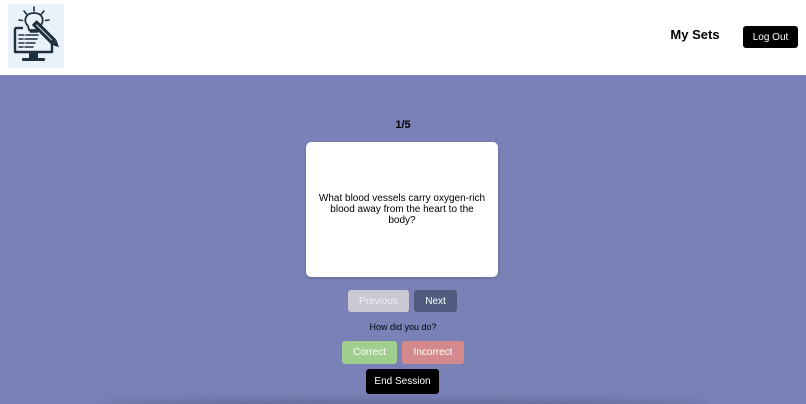 Image resolution: width=806 pixels, height=404 pixels. What do you see at coordinates (403, 125) in the screenshot?
I see `card-counter: 1/5` at bounding box center [403, 125].